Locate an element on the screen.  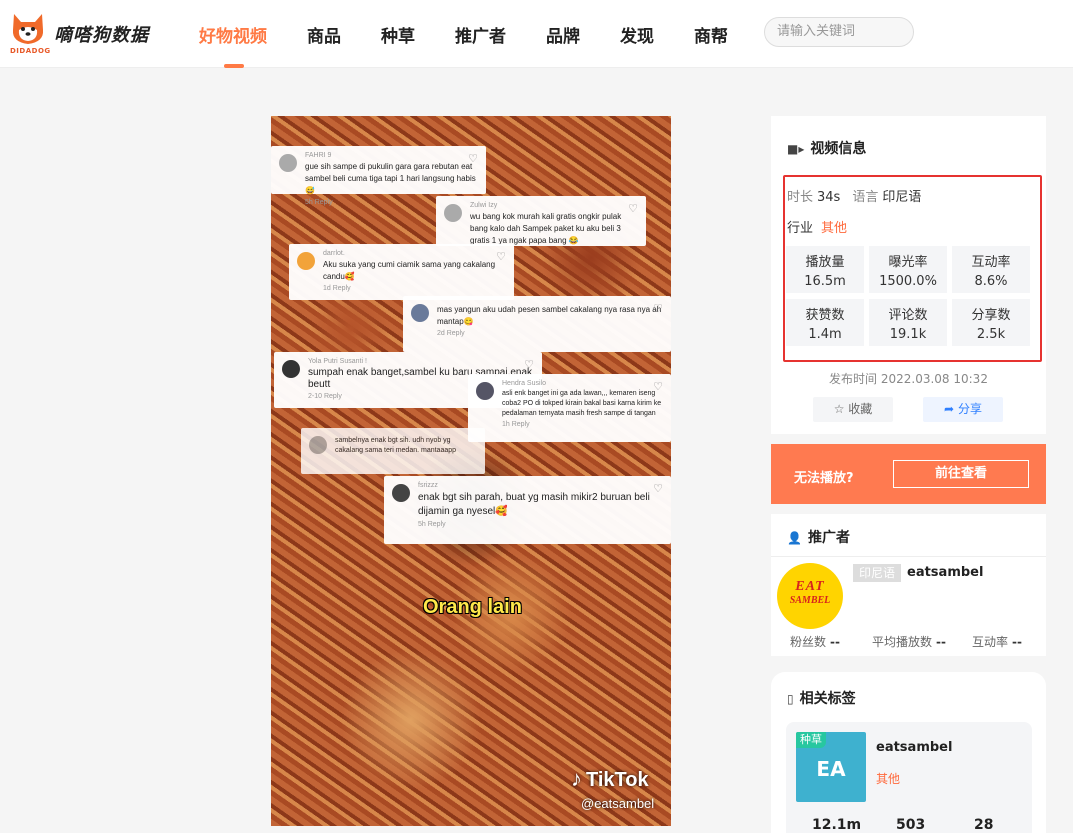
comment-meta: 5h Reply is located at coordinates (432, 524).